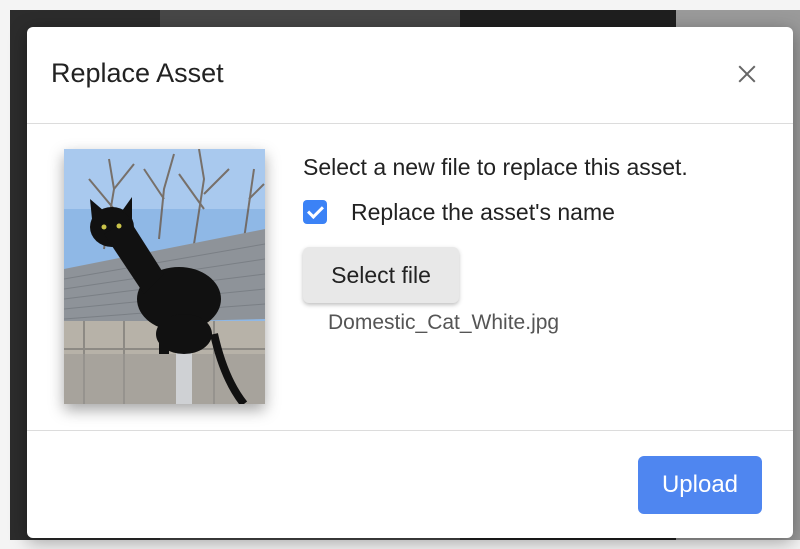  I want to click on cat-image, so click(164, 276).